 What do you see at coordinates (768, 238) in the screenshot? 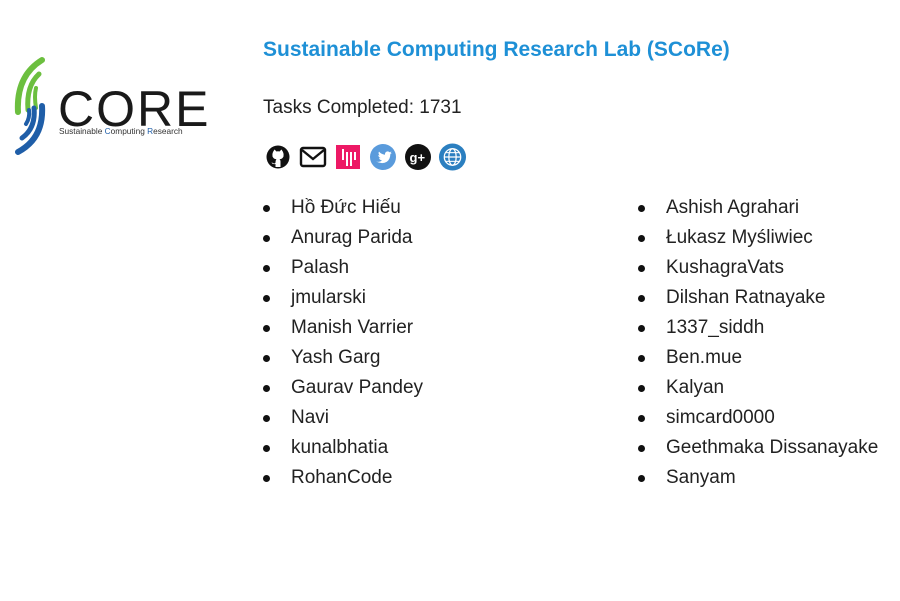
I see `member-item: Łukasz Myśliwiec` at bounding box center [768, 238].